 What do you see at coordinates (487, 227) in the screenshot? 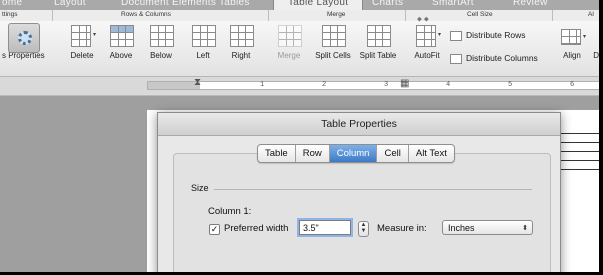
I see `measure-in-select: Inches ⬍` at bounding box center [487, 227].